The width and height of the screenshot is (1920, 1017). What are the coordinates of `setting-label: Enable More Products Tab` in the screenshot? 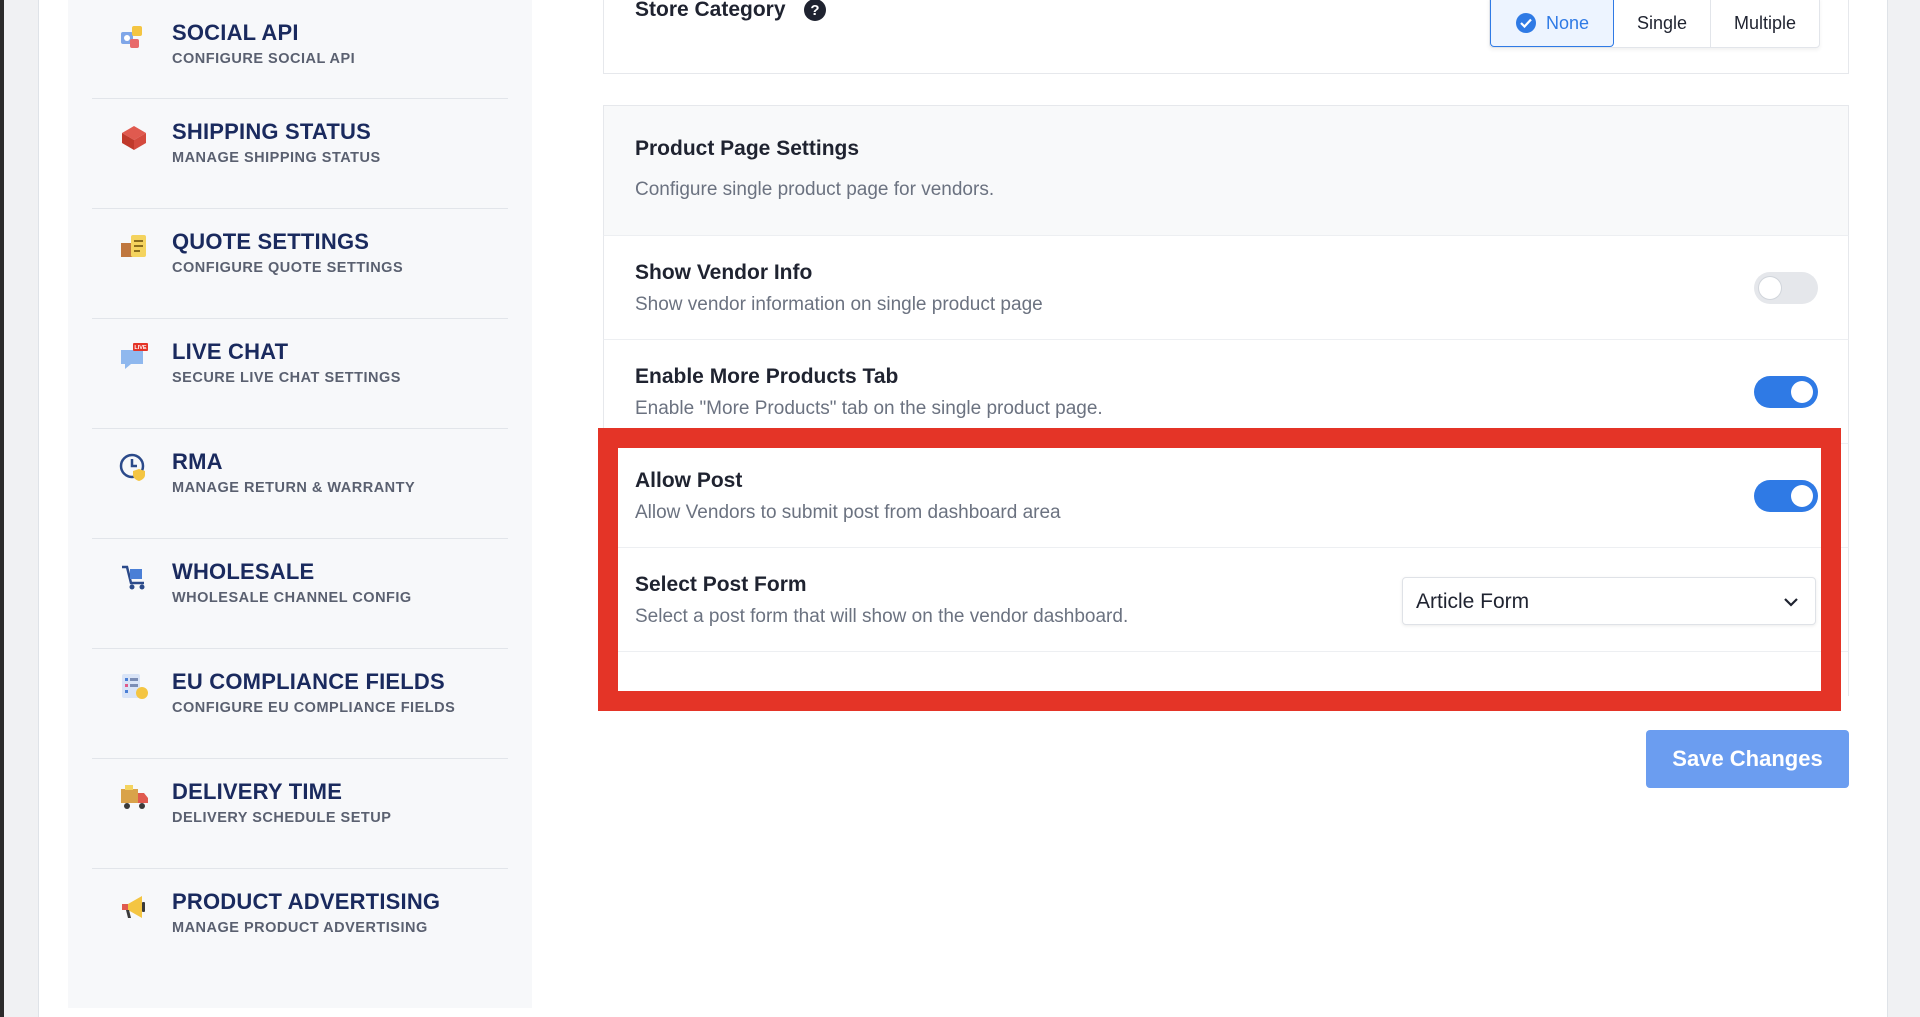 It's located at (767, 376).